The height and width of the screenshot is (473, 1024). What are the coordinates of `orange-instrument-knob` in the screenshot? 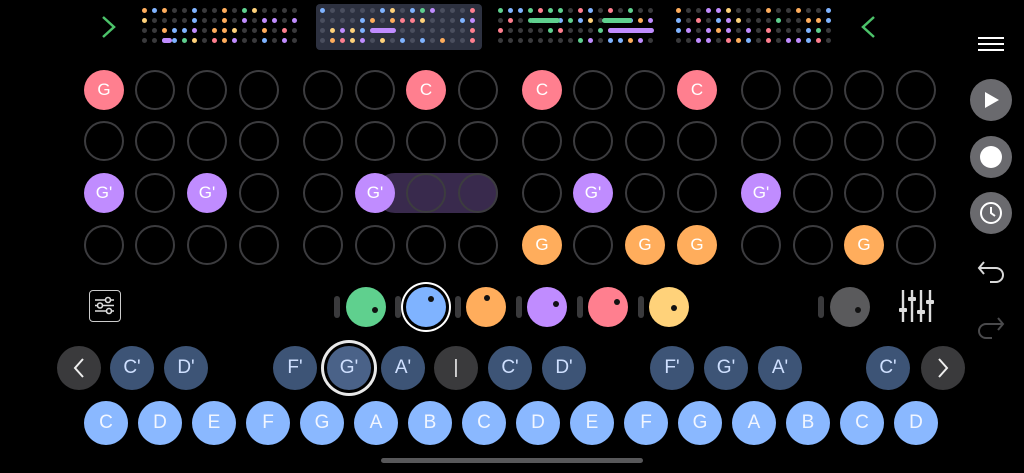 It's located at (486, 307).